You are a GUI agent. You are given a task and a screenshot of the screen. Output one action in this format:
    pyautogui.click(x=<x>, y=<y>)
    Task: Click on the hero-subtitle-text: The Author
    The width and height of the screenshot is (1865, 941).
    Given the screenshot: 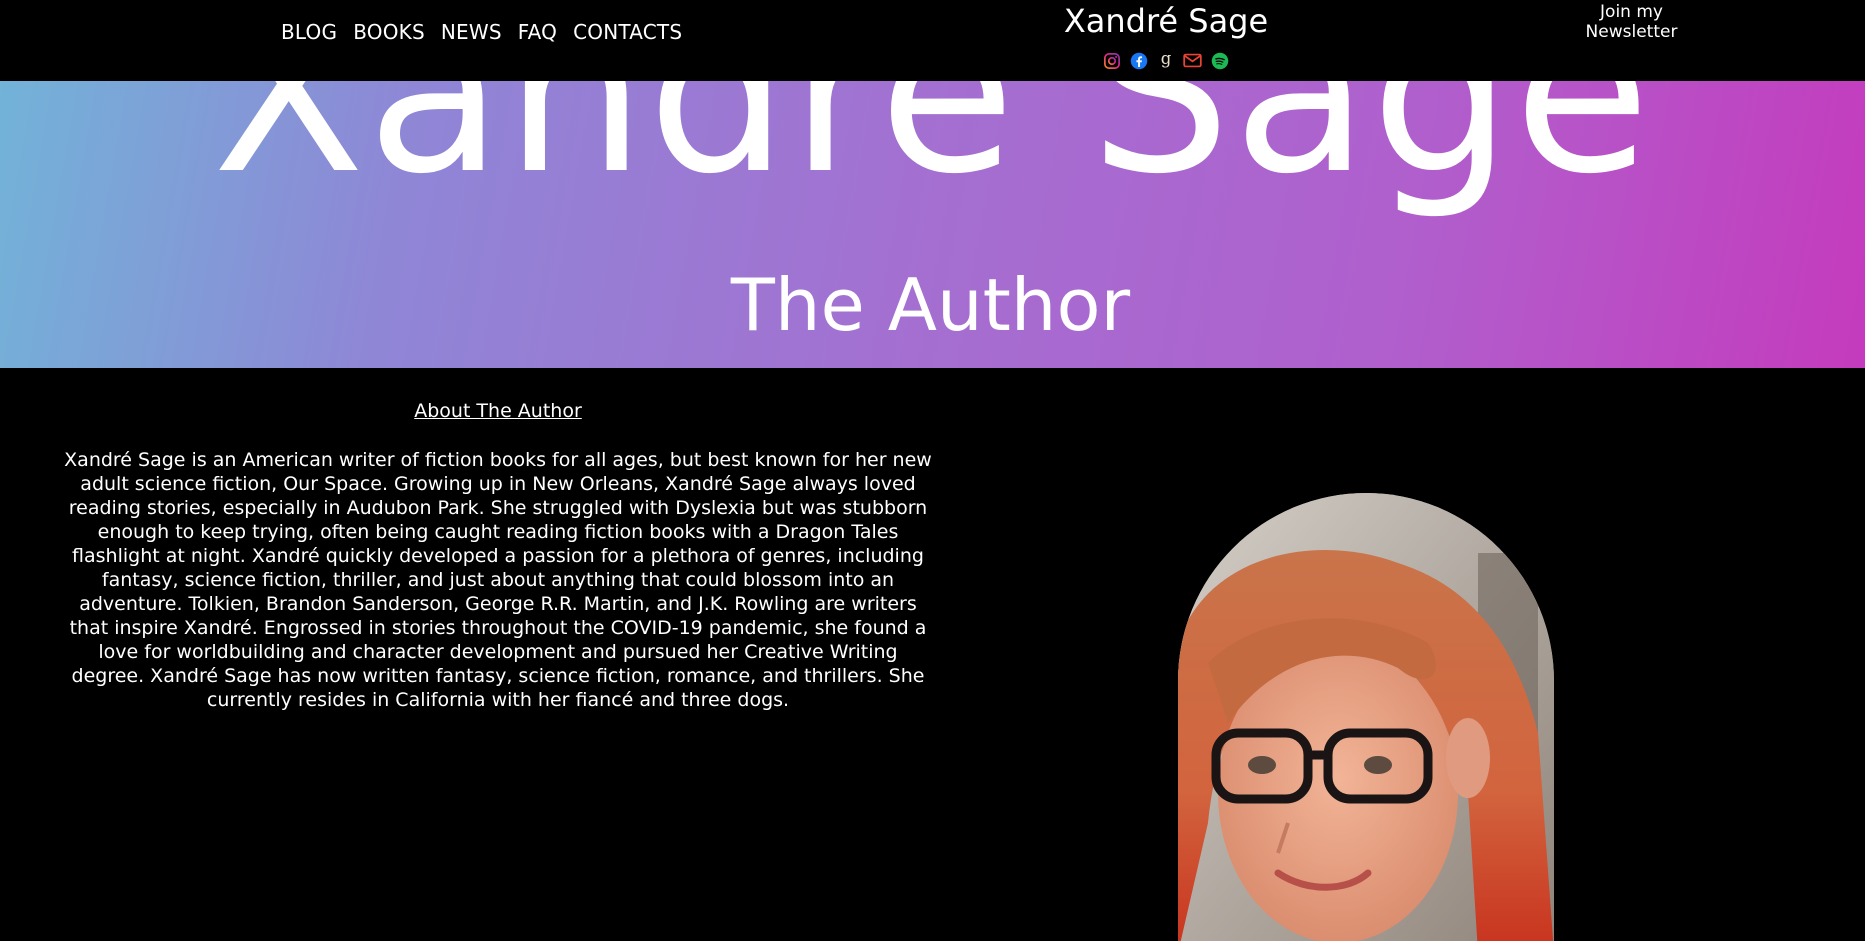 What is the action you would take?
    pyautogui.click(x=930, y=305)
    